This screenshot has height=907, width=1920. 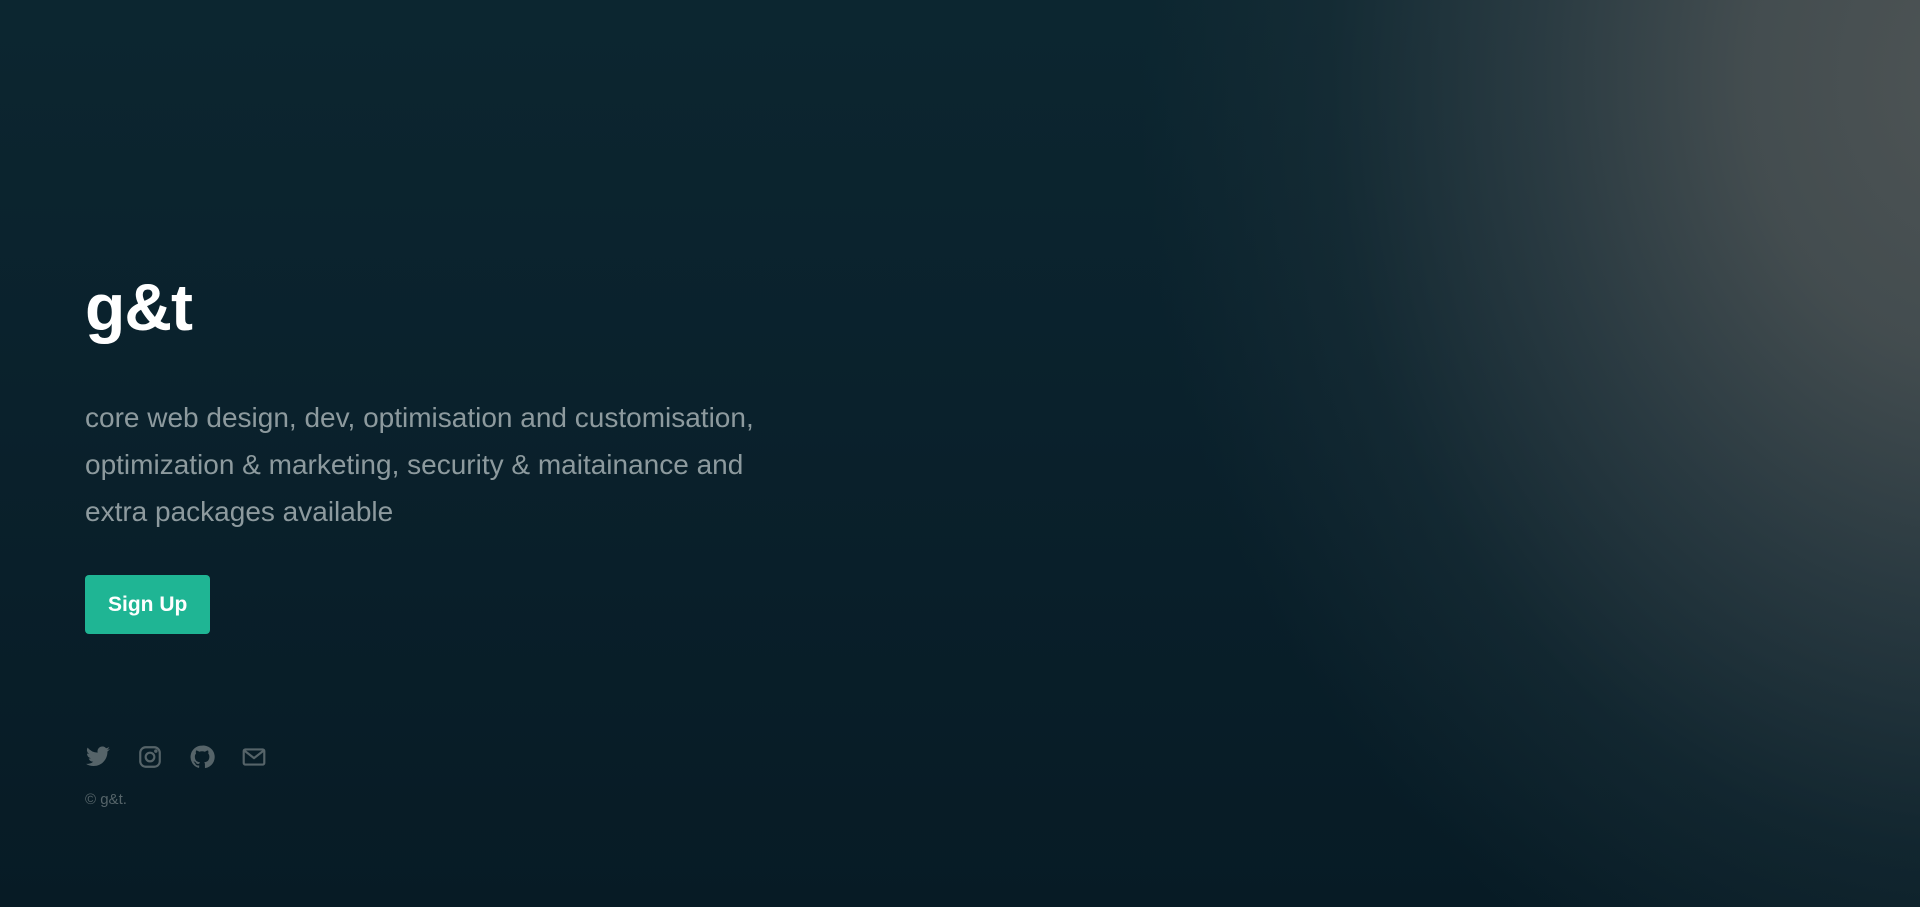 What do you see at coordinates (148, 604) in the screenshot?
I see `sign-up-button: Sign Up` at bounding box center [148, 604].